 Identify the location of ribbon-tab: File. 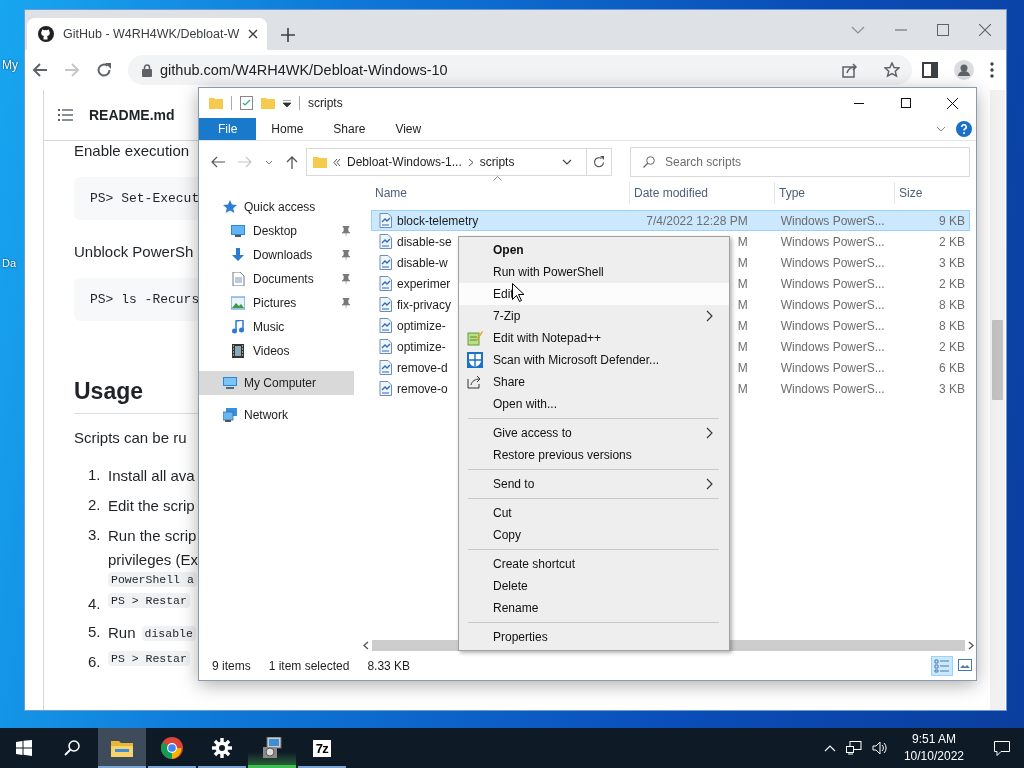
(228, 129).